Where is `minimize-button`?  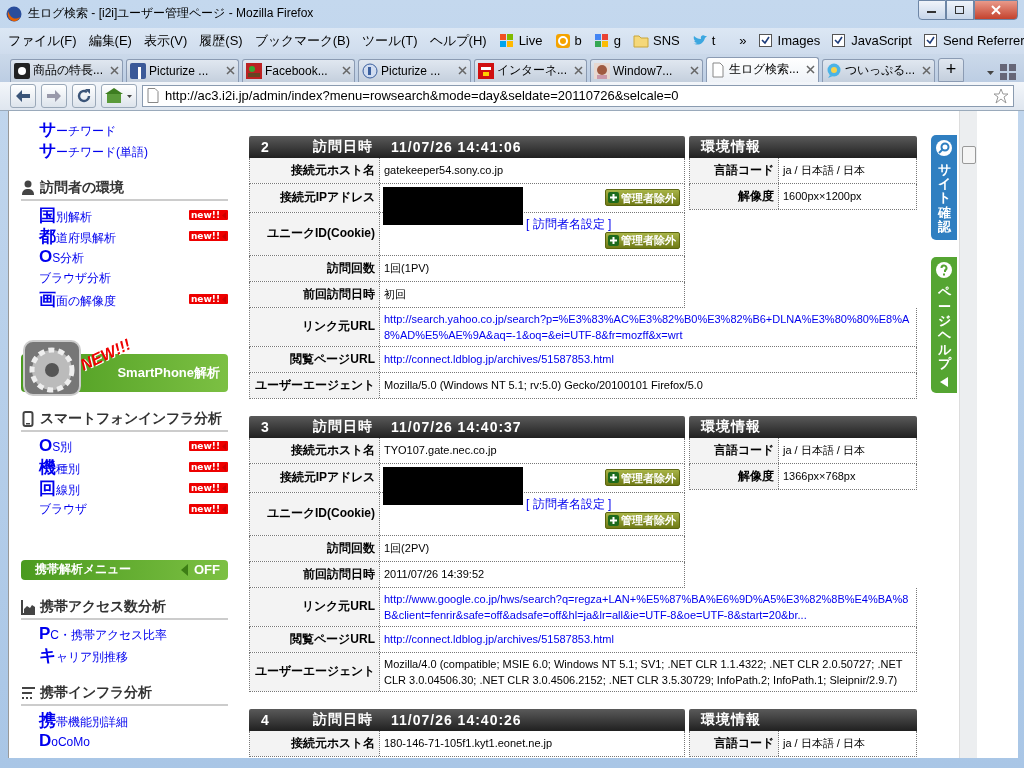 minimize-button is located at coordinates (932, 10).